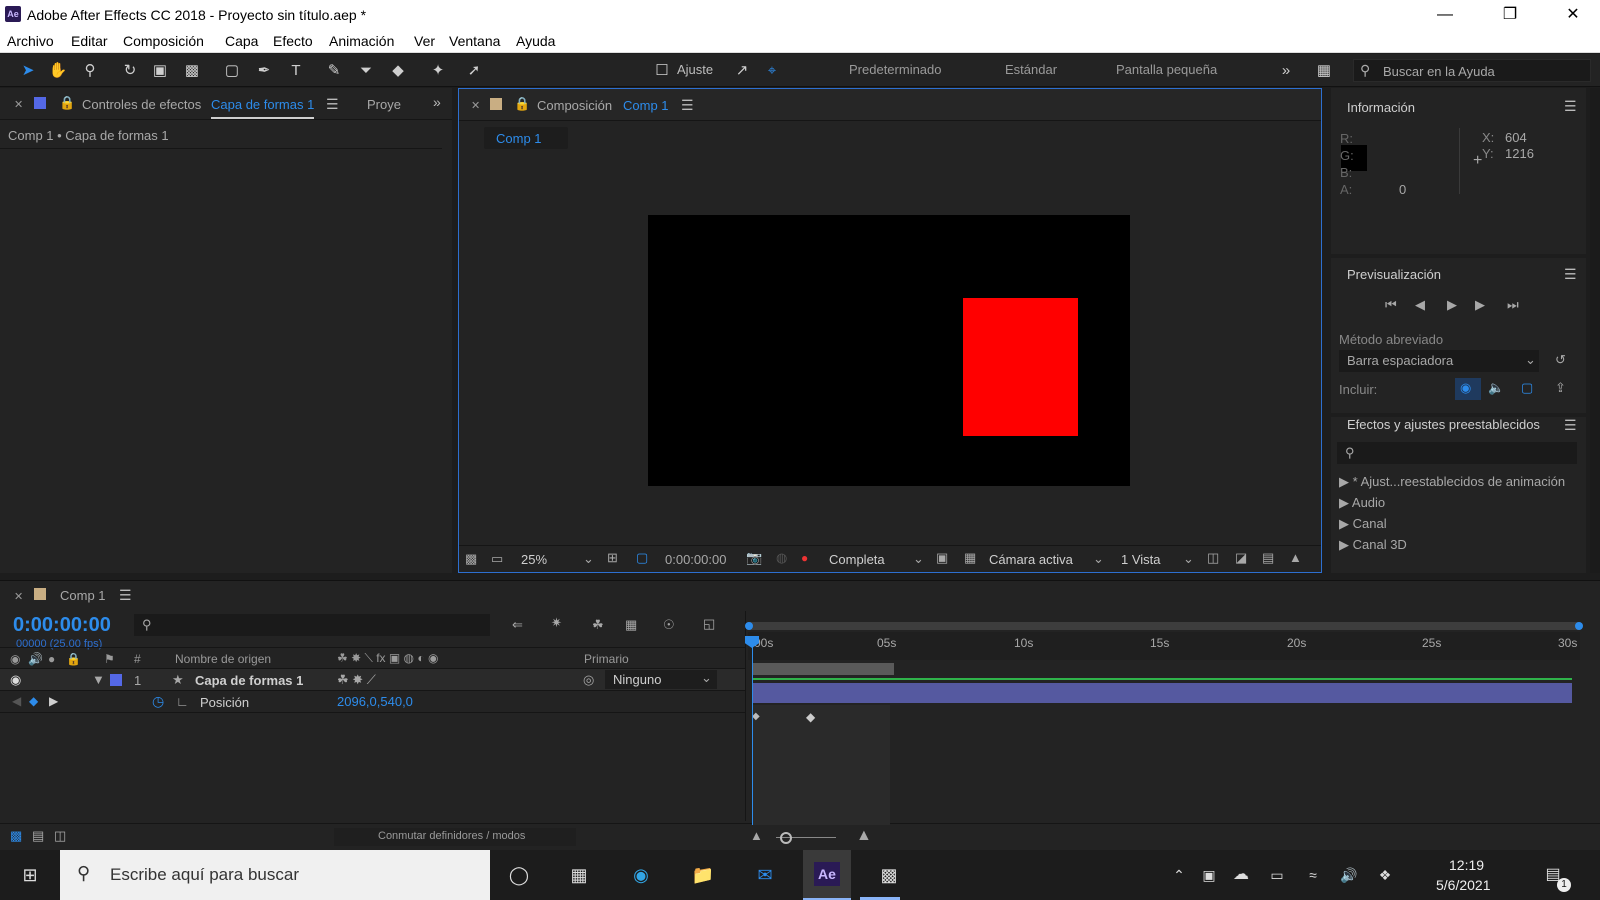 This screenshot has height=900, width=1600. Describe the element at coordinates (1560, 388) in the screenshot. I see `export-icon: ⇪` at that location.